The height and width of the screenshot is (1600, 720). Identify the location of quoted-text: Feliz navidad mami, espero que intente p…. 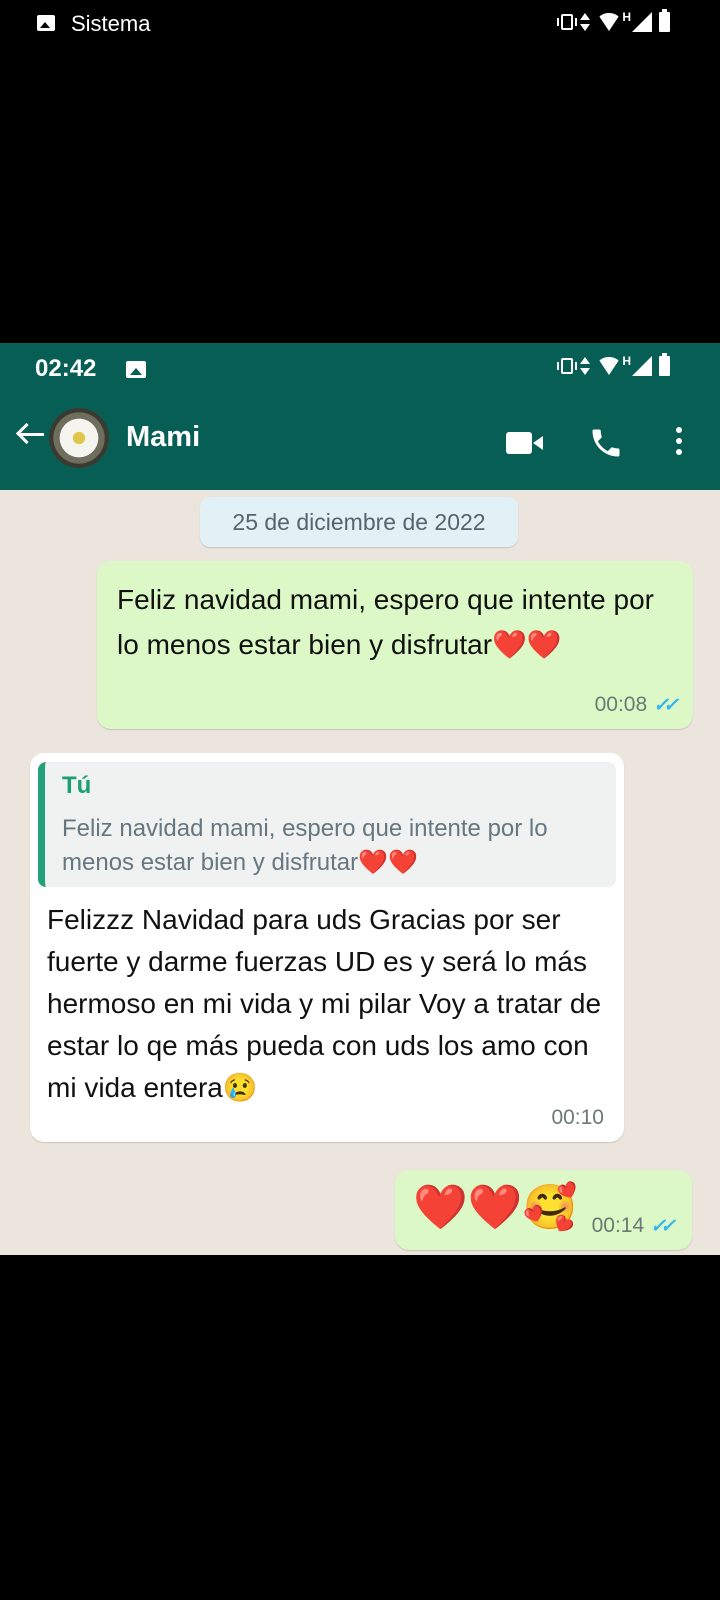
(305, 845).